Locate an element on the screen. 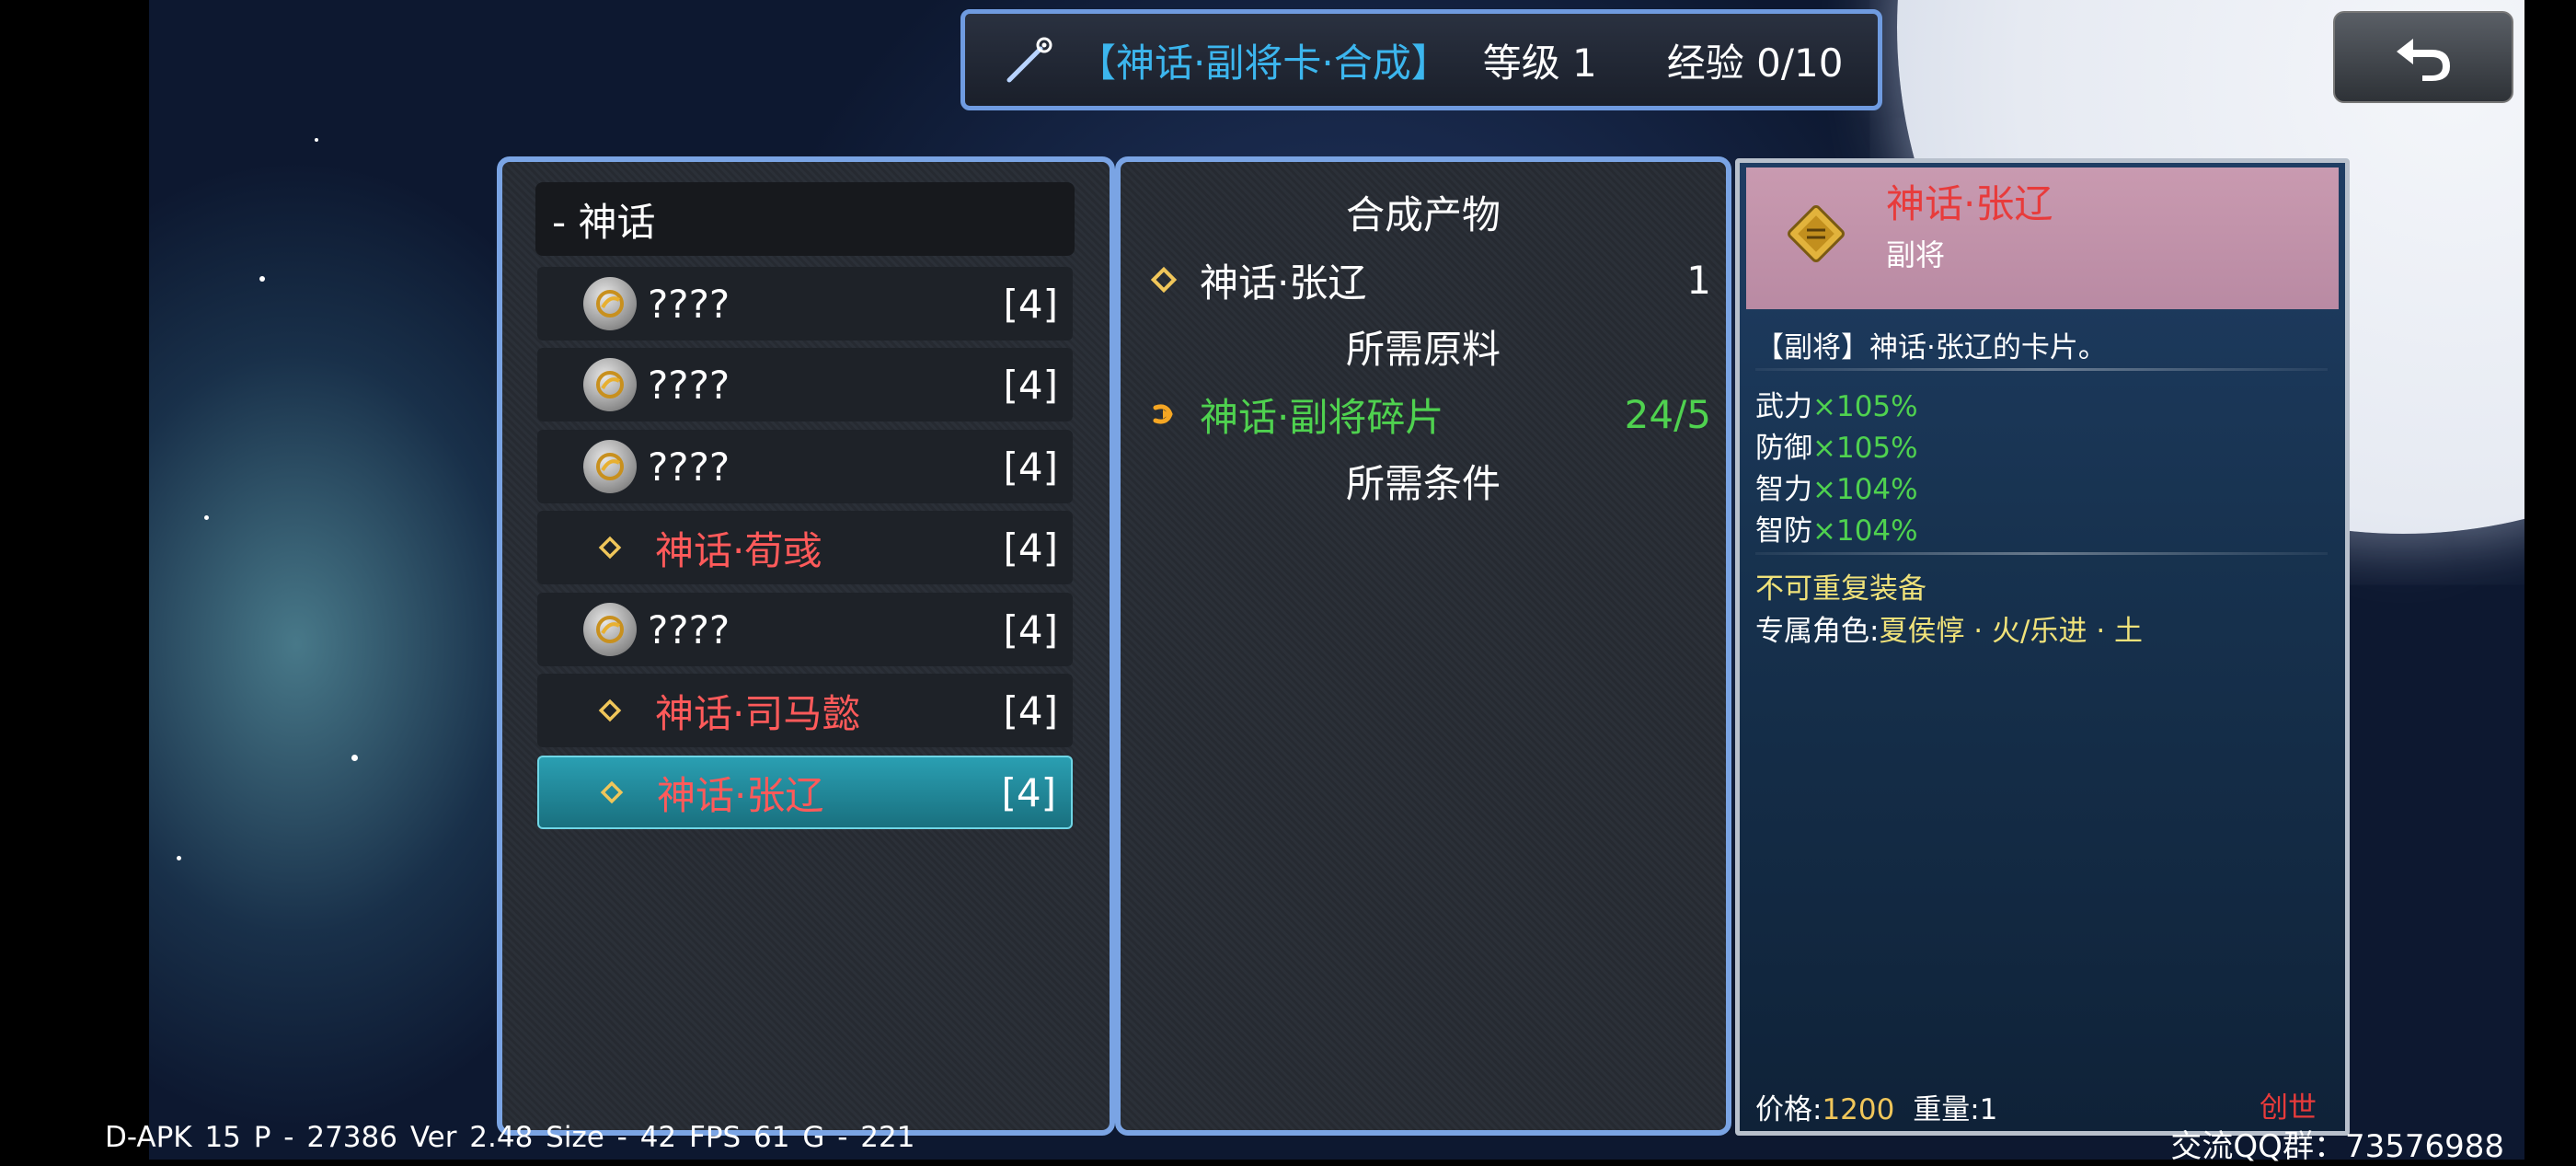  title-bar: 【神话·副将卡·合成】 等级 1 经验 0/10 is located at coordinates (1421, 59).